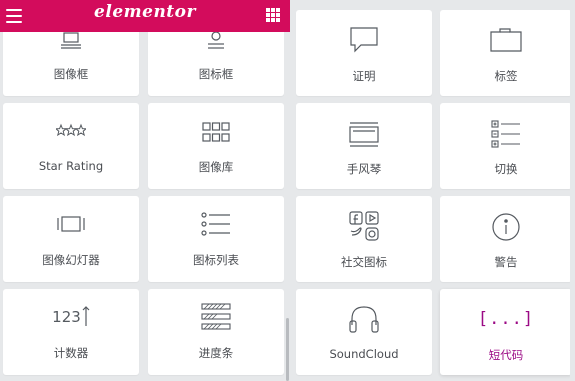 Image resolution: width=575 pixels, height=381 pixels. Describe the element at coordinates (364, 319) in the screenshot. I see `soundcloud-icon` at that location.